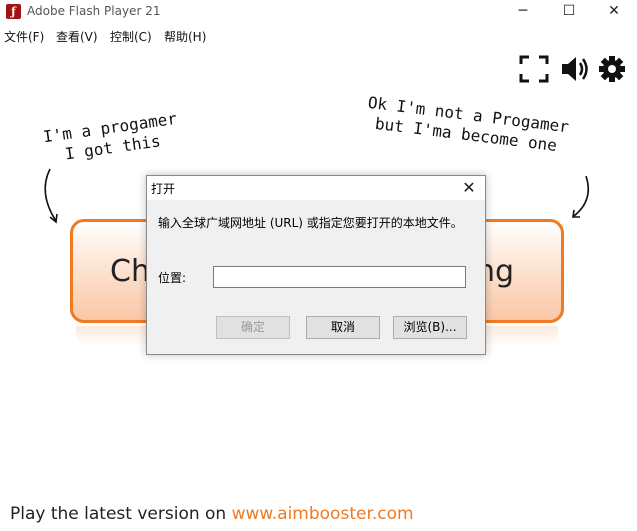  Describe the element at coordinates (318, 12) in the screenshot. I see `title-bar: ƒ Adobe Flash Player 21 ─ ☐ ✕` at that location.